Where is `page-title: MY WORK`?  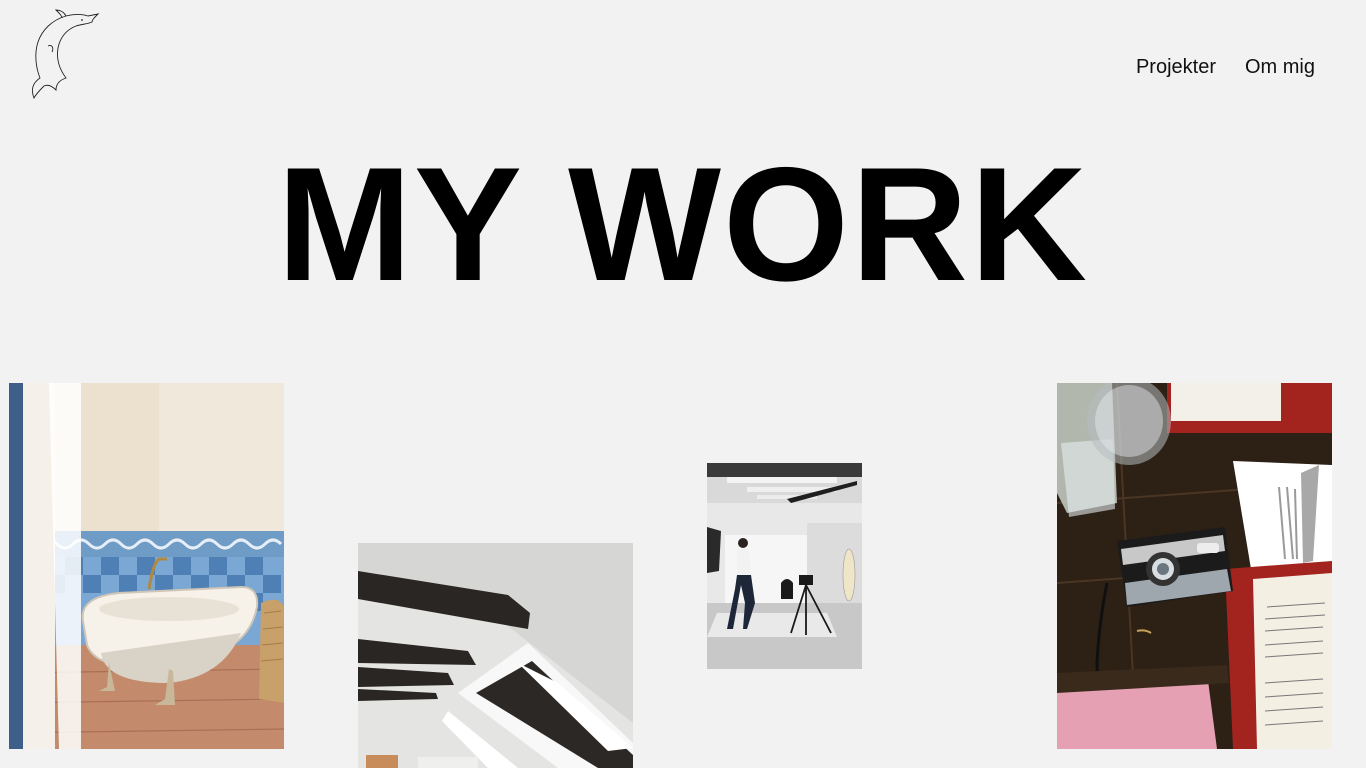
page-title: MY WORK is located at coordinates (683, 224).